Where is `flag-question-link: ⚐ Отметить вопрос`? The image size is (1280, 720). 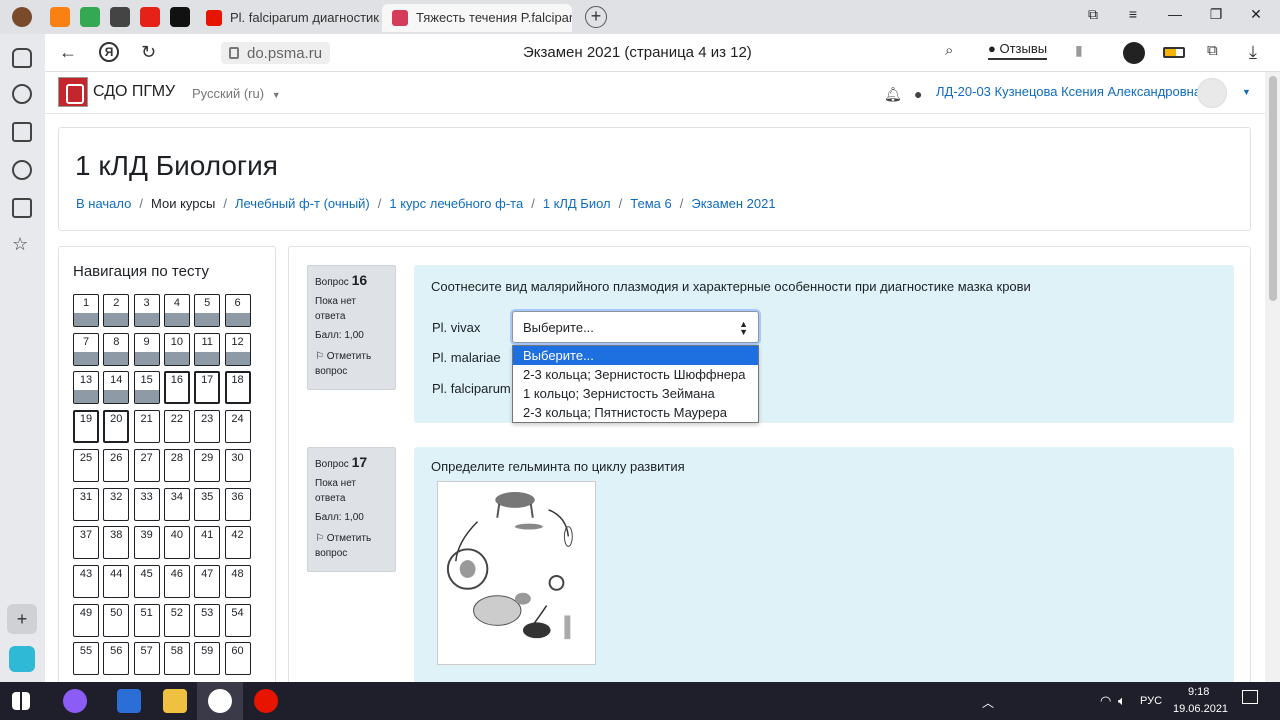 flag-question-link: ⚐ Отметить вопрос is located at coordinates (351, 364).